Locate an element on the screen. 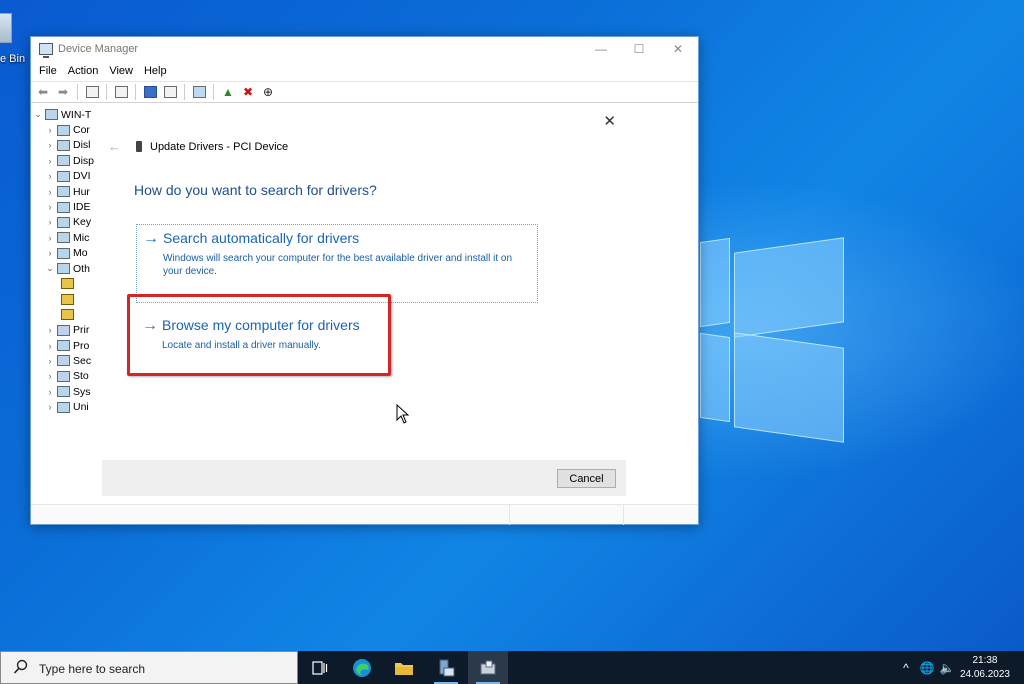 Image resolution: width=1024 pixels, height=684 pixels. tree-item: › IDE is located at coordinates (67, 206).